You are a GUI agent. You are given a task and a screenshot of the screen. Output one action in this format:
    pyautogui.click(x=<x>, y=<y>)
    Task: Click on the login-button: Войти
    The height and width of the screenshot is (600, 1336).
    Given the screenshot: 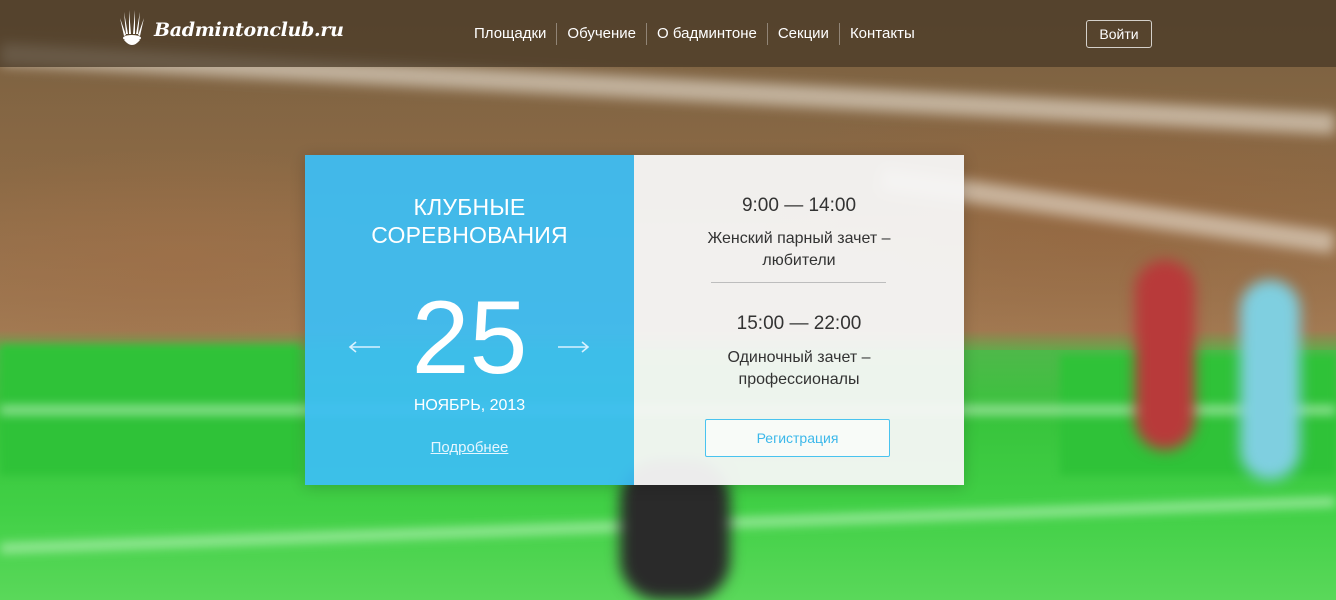 What is the action you would take?
    pyautogui.click(x=1119, y=34)
    